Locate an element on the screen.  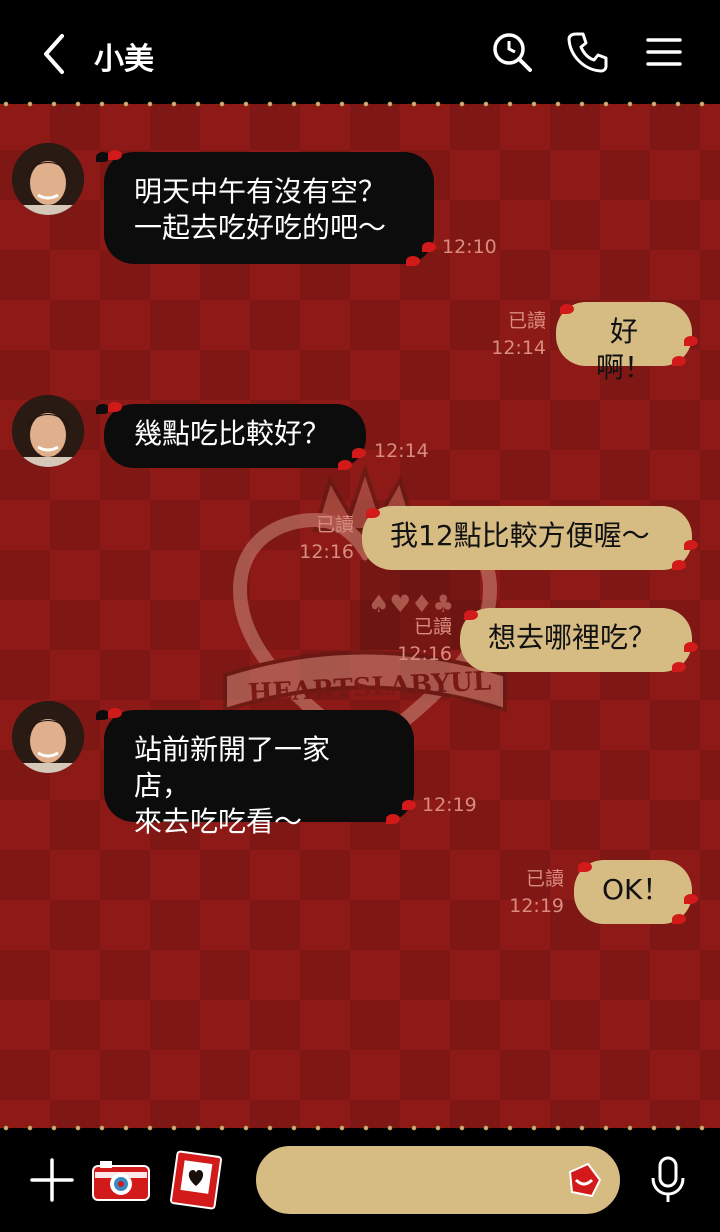
camera-button is located at coordinates (121, 1181).